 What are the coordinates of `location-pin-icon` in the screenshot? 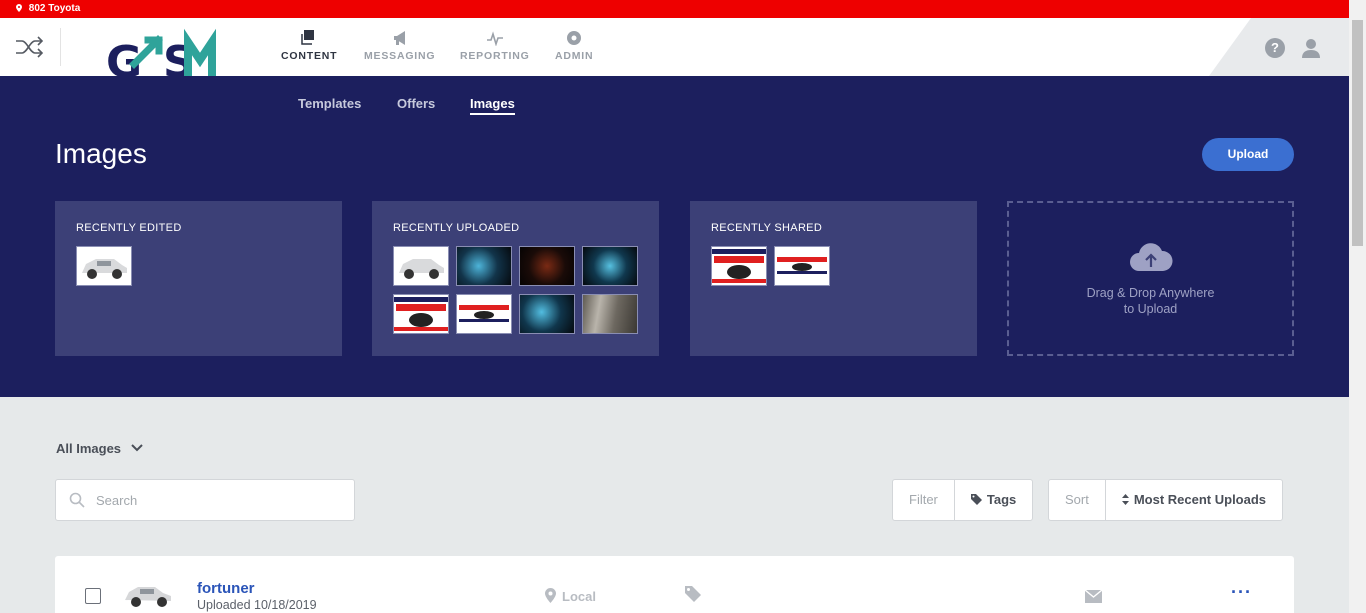 It's located at (550, 595).